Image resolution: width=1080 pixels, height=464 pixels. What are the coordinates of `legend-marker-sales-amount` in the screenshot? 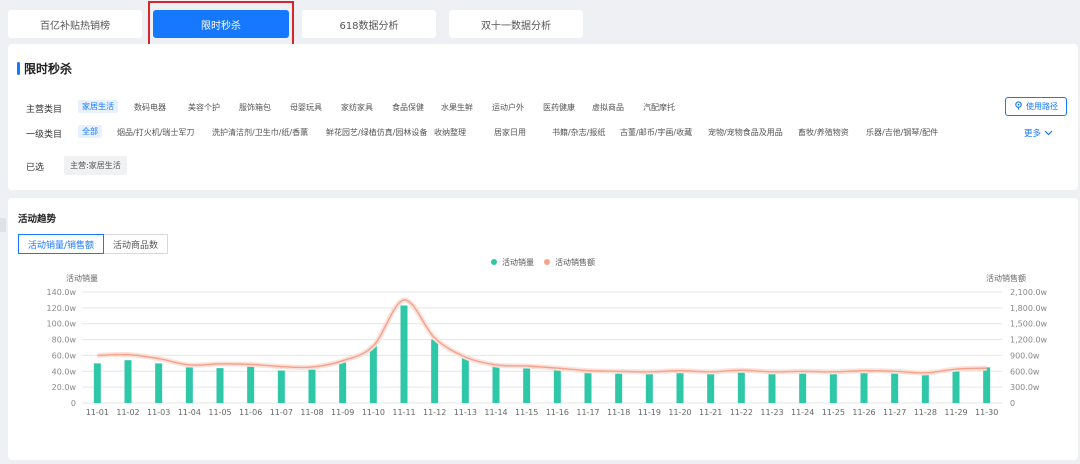 It's located at (547, 262).